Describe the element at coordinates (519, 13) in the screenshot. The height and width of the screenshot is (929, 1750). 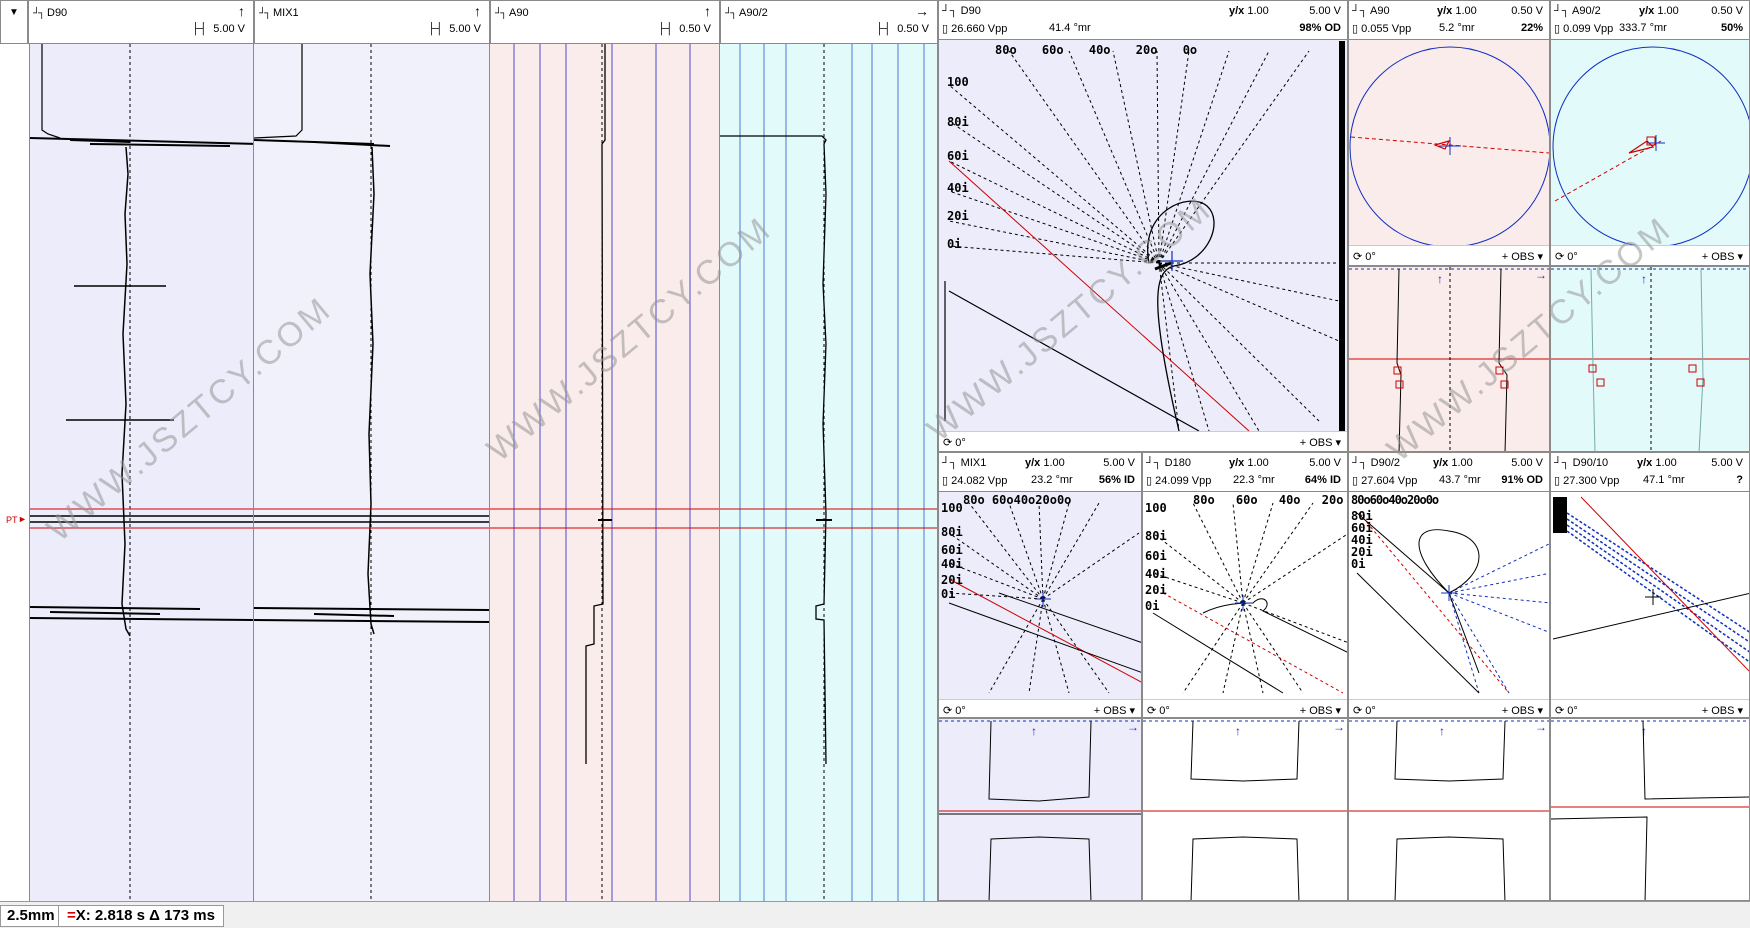
I see `strip-name: A90` at that location.